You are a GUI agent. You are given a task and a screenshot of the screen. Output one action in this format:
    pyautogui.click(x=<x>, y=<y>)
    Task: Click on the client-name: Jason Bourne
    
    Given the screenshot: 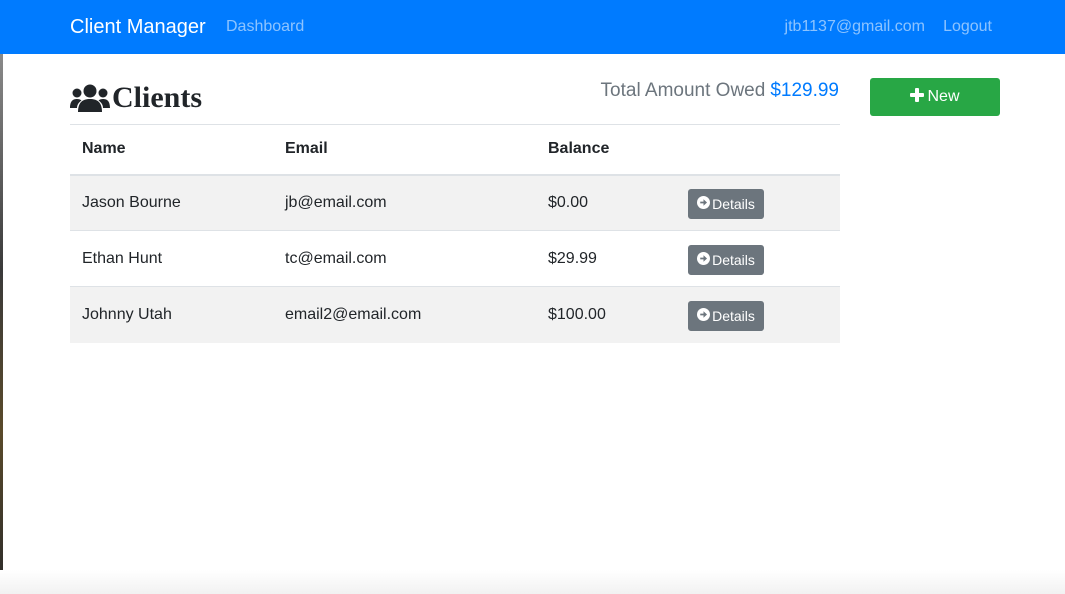 What is the action you would take?
    pyautogui.click(x=131, y=202)
    